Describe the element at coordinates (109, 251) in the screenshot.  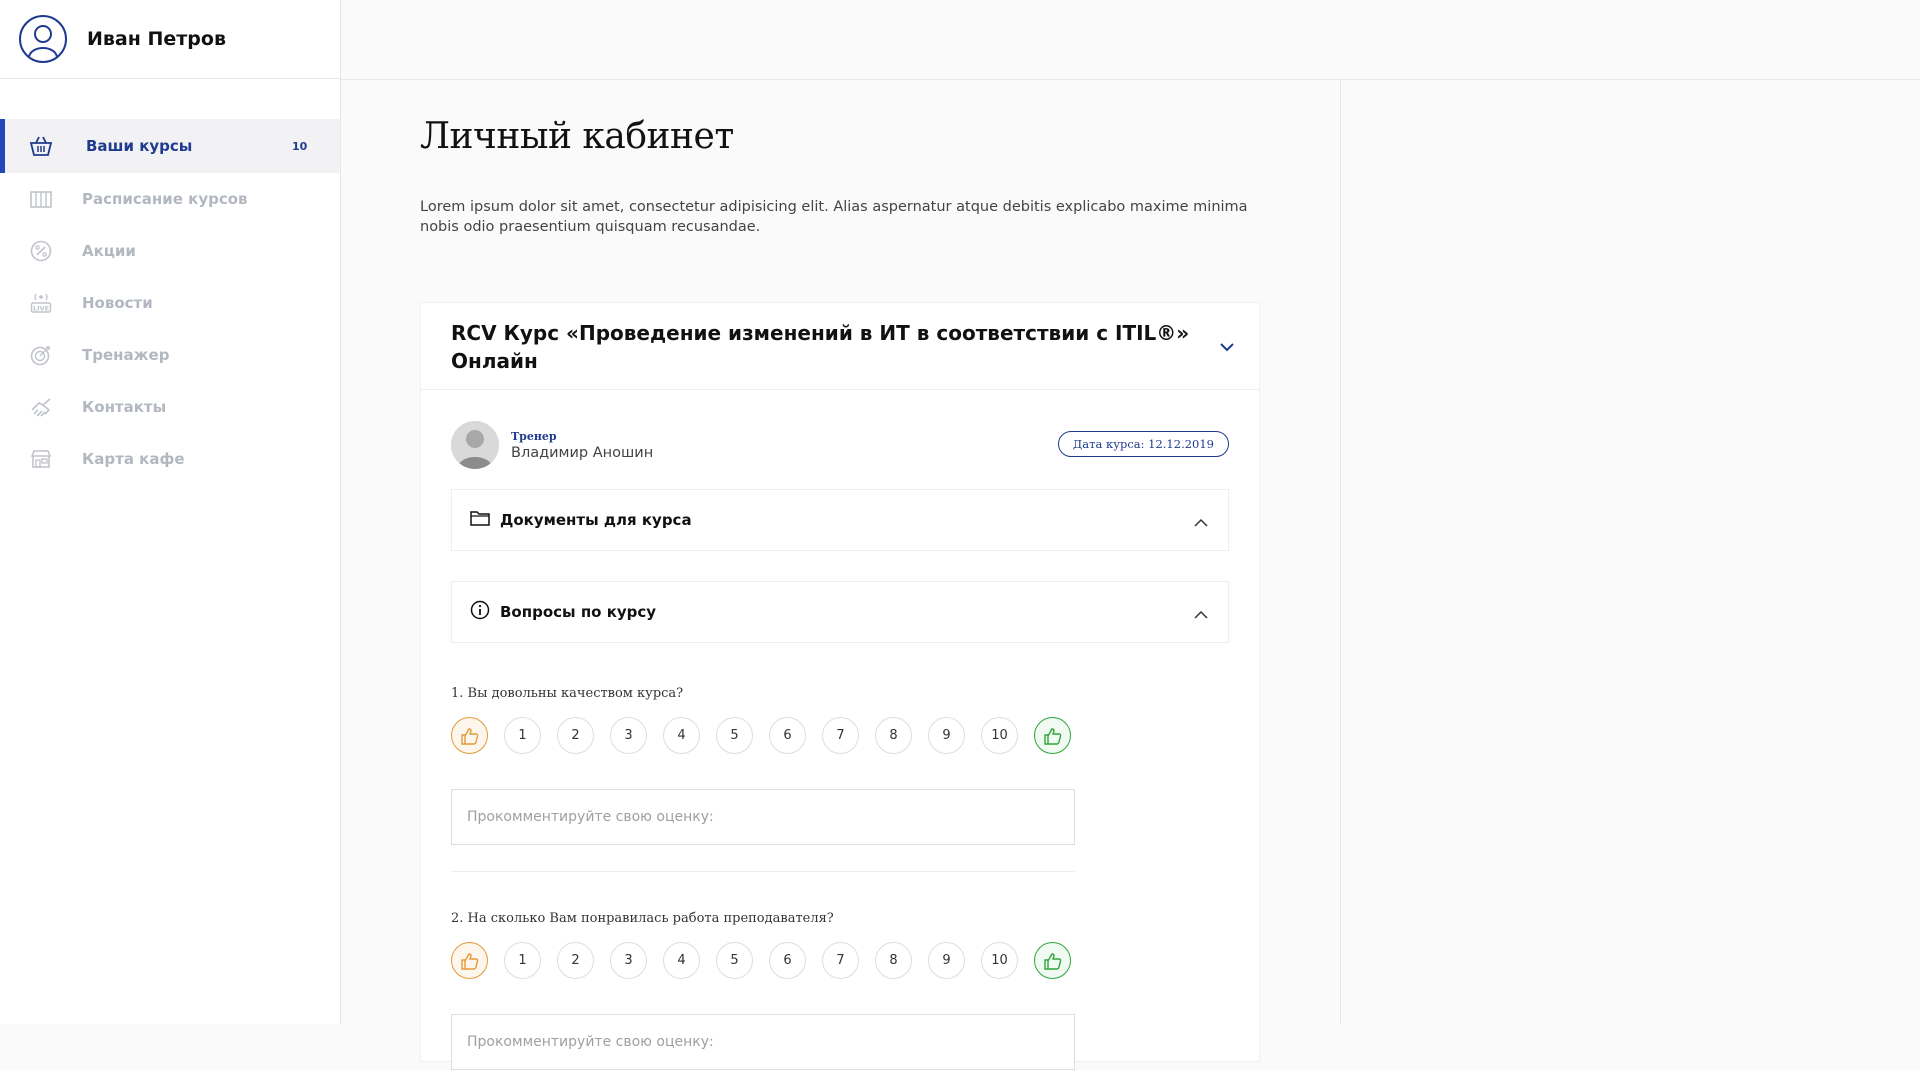
I see `sidebar-item-label: Акции` at that location.